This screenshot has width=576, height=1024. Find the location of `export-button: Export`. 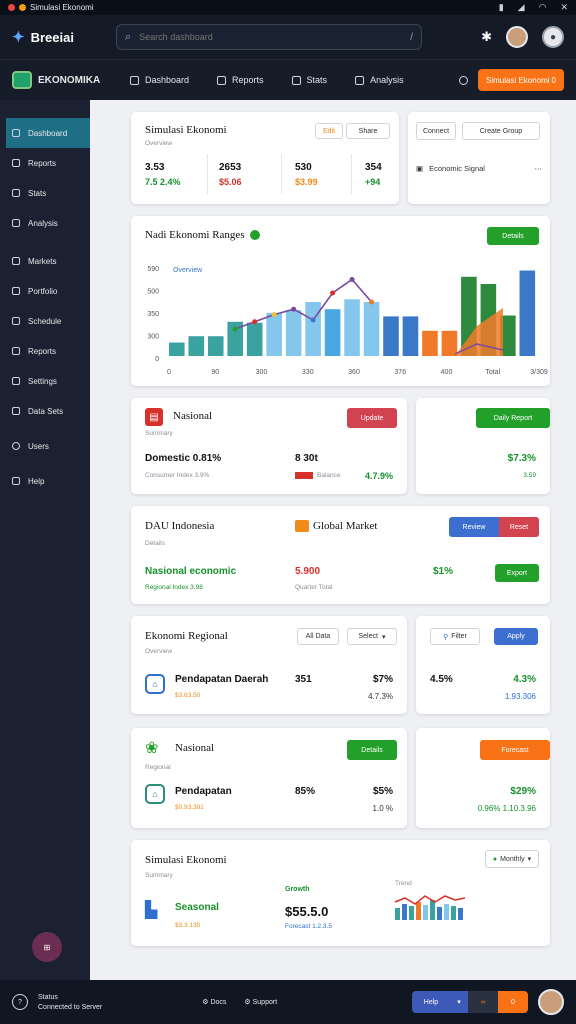

export-button: Export is located at coordinates (517, 573).